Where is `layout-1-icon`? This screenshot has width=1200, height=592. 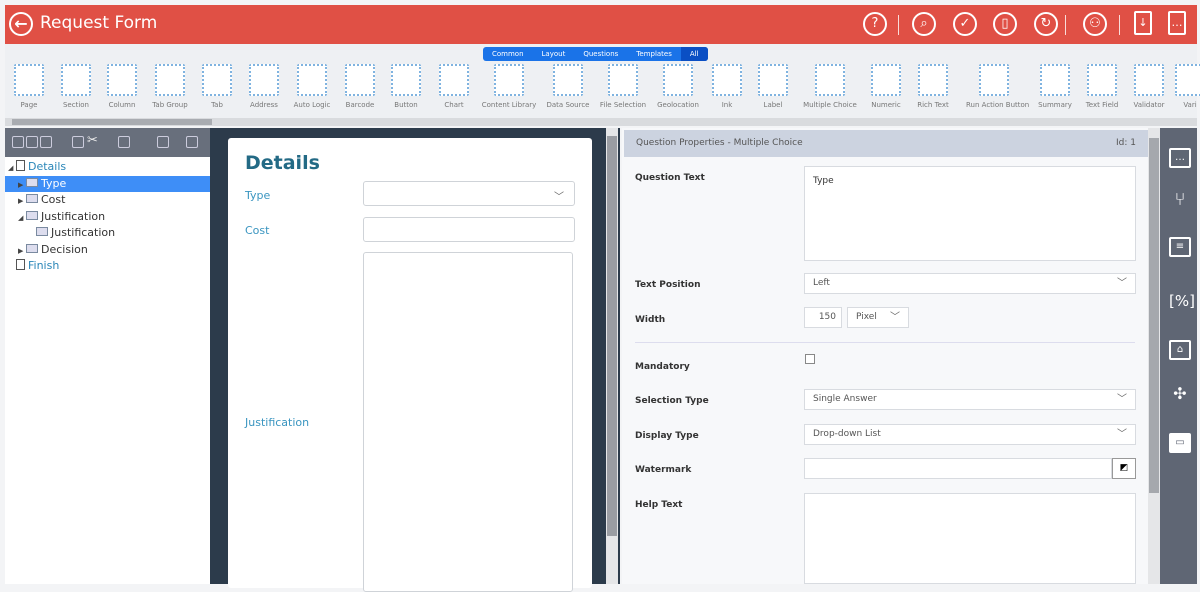 layout-1-icon is located at coordinates (18, 142).